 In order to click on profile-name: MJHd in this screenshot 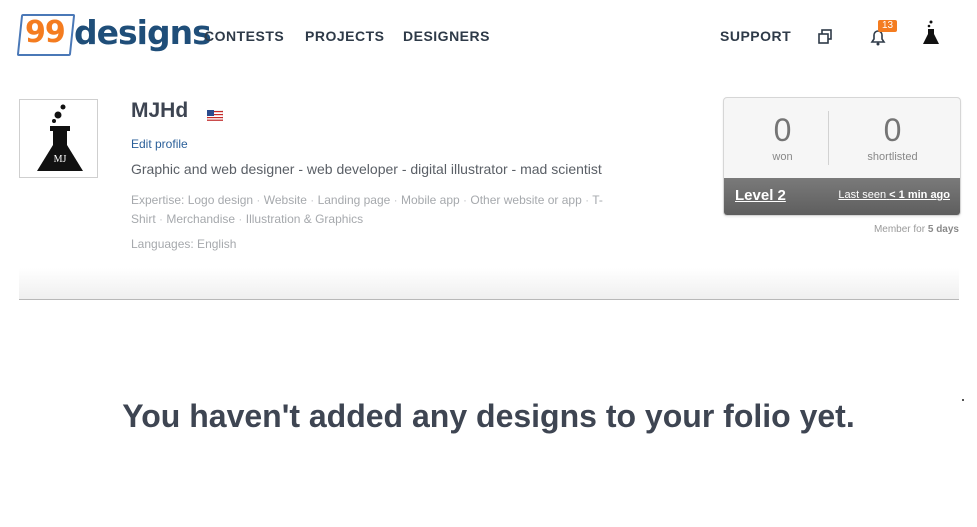, I will do `click(160, 110)`.